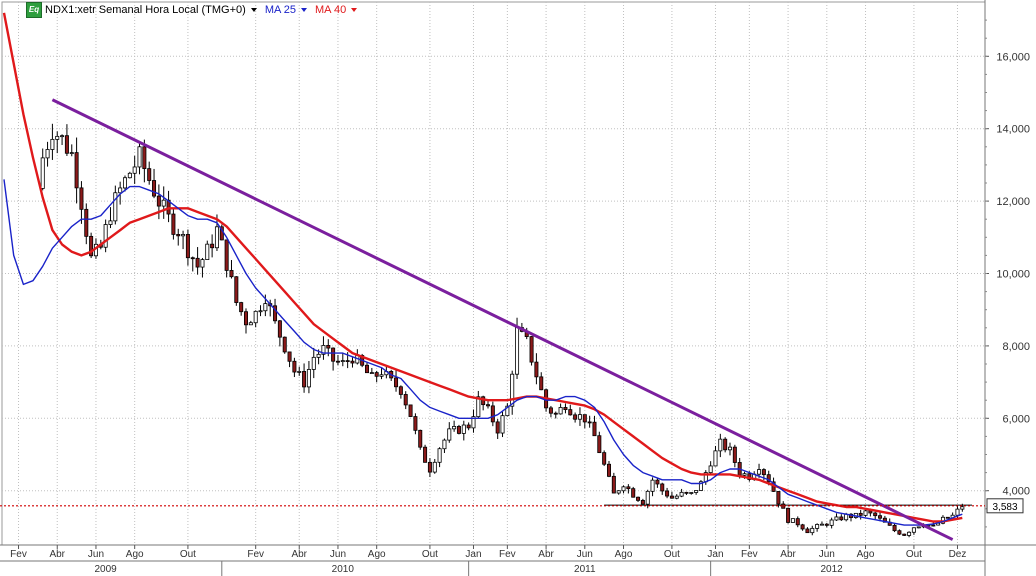  Describe the element at coordinates (330, 10) in the screenshot. I see `ma-long-label: MA 40` at that location.